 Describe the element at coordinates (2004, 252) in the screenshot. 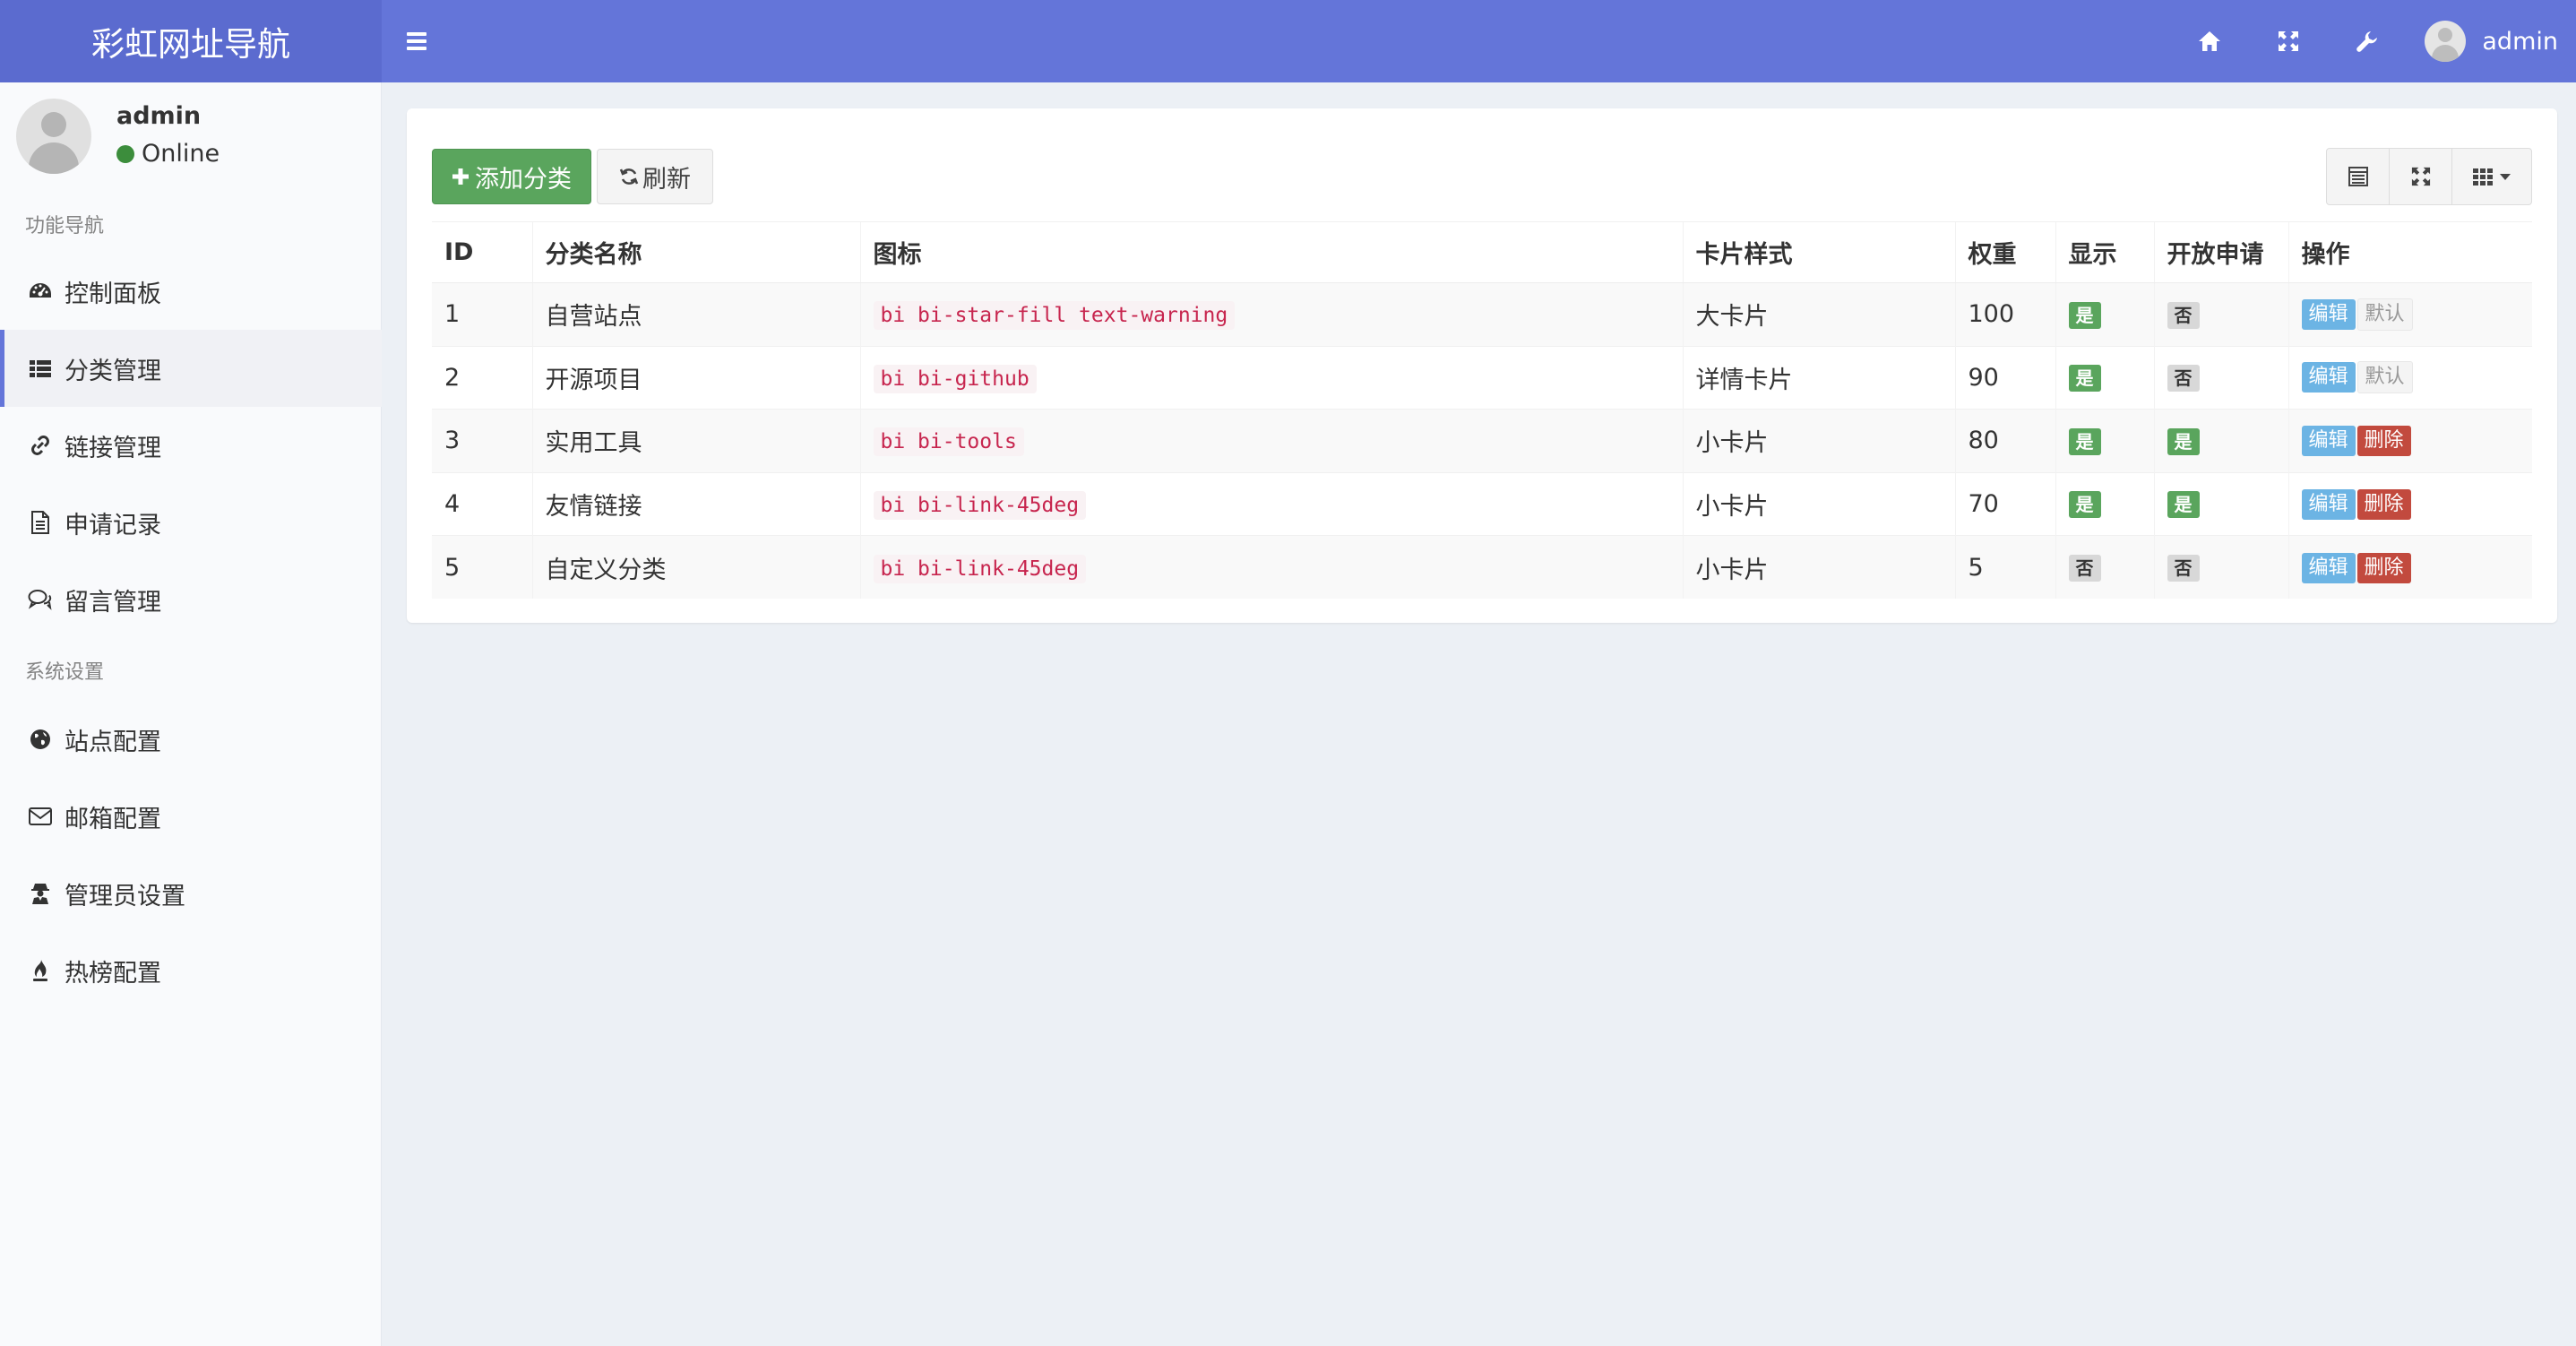

I see `column-header: 权重` at that location.